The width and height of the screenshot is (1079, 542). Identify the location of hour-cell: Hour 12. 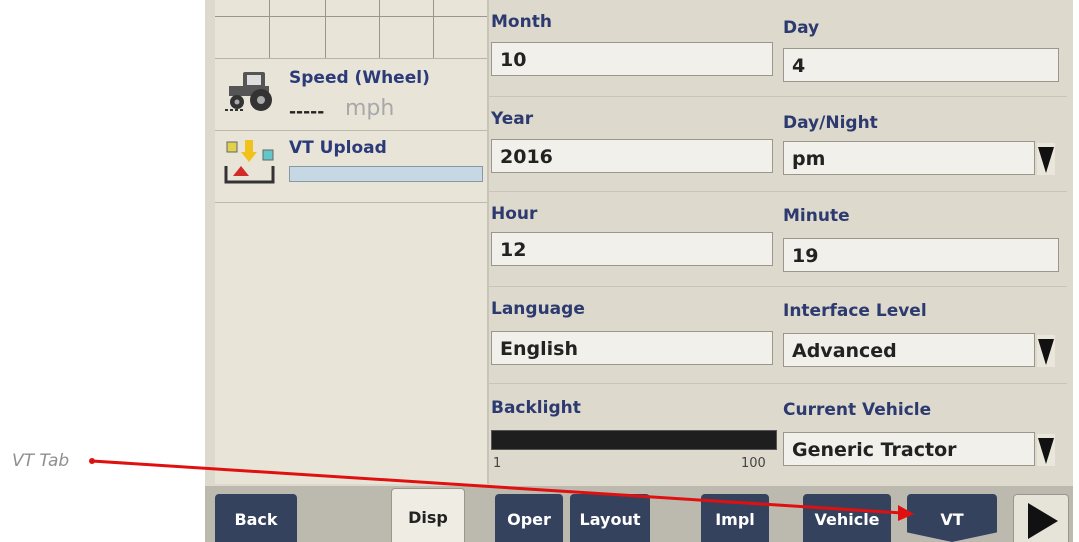
(632, 239).